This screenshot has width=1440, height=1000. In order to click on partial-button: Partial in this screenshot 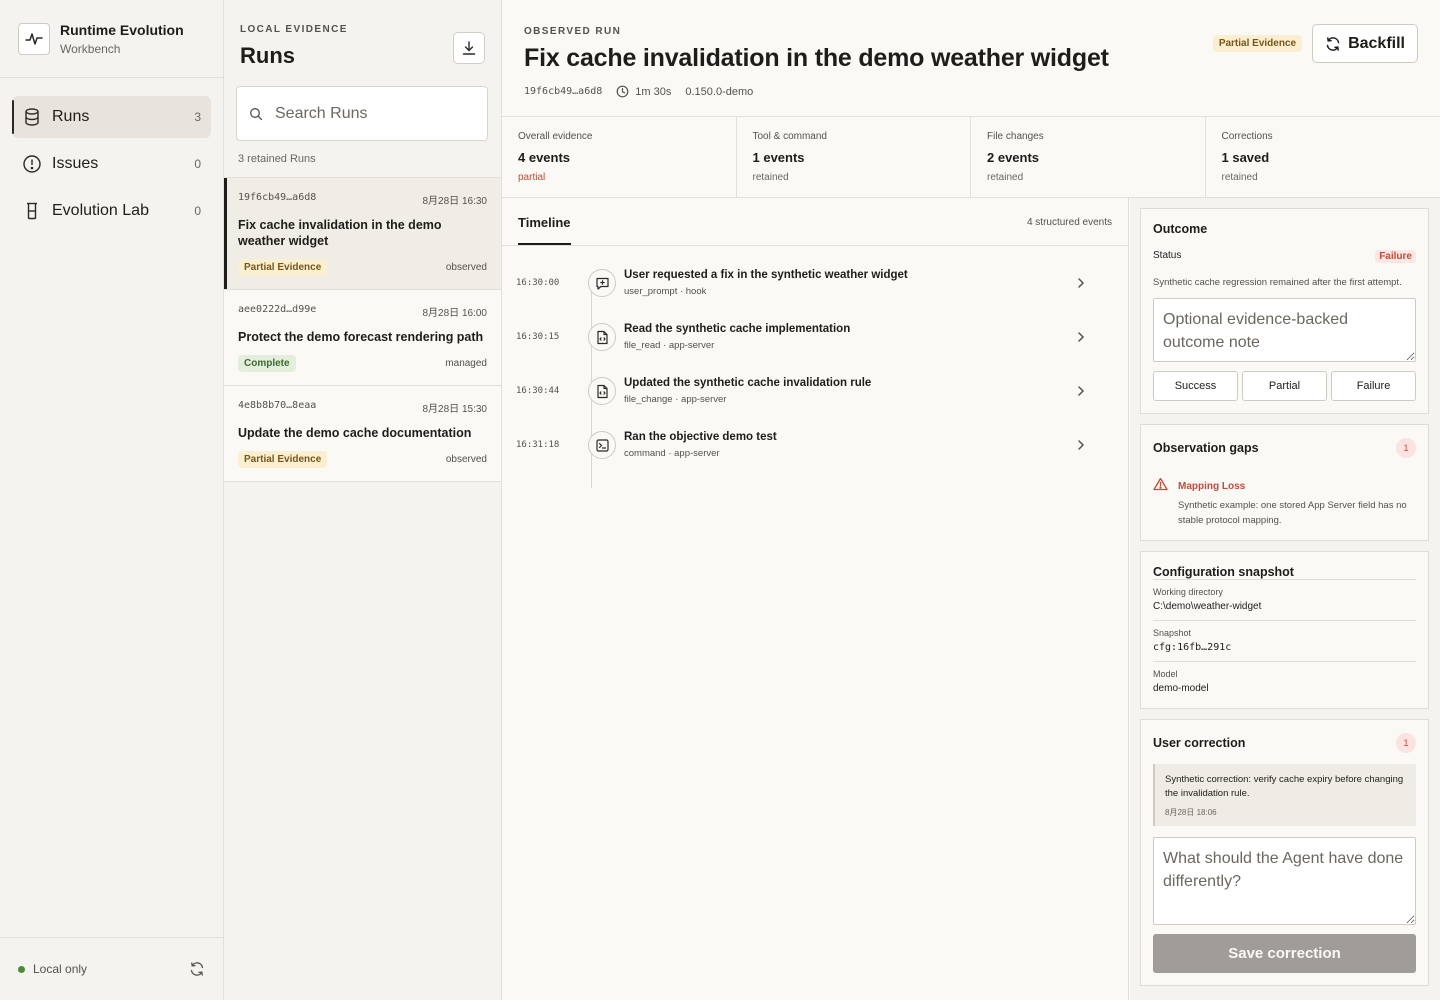, I will do `click(1284, 386)`.